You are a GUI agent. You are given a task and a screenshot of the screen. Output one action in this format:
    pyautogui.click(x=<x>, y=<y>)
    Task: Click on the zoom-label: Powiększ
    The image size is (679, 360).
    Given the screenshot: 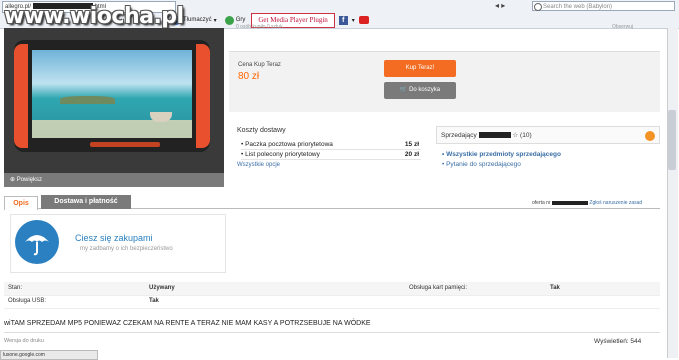 What is the action you would take?
    pyautogui.click(x=29, y=180)
    